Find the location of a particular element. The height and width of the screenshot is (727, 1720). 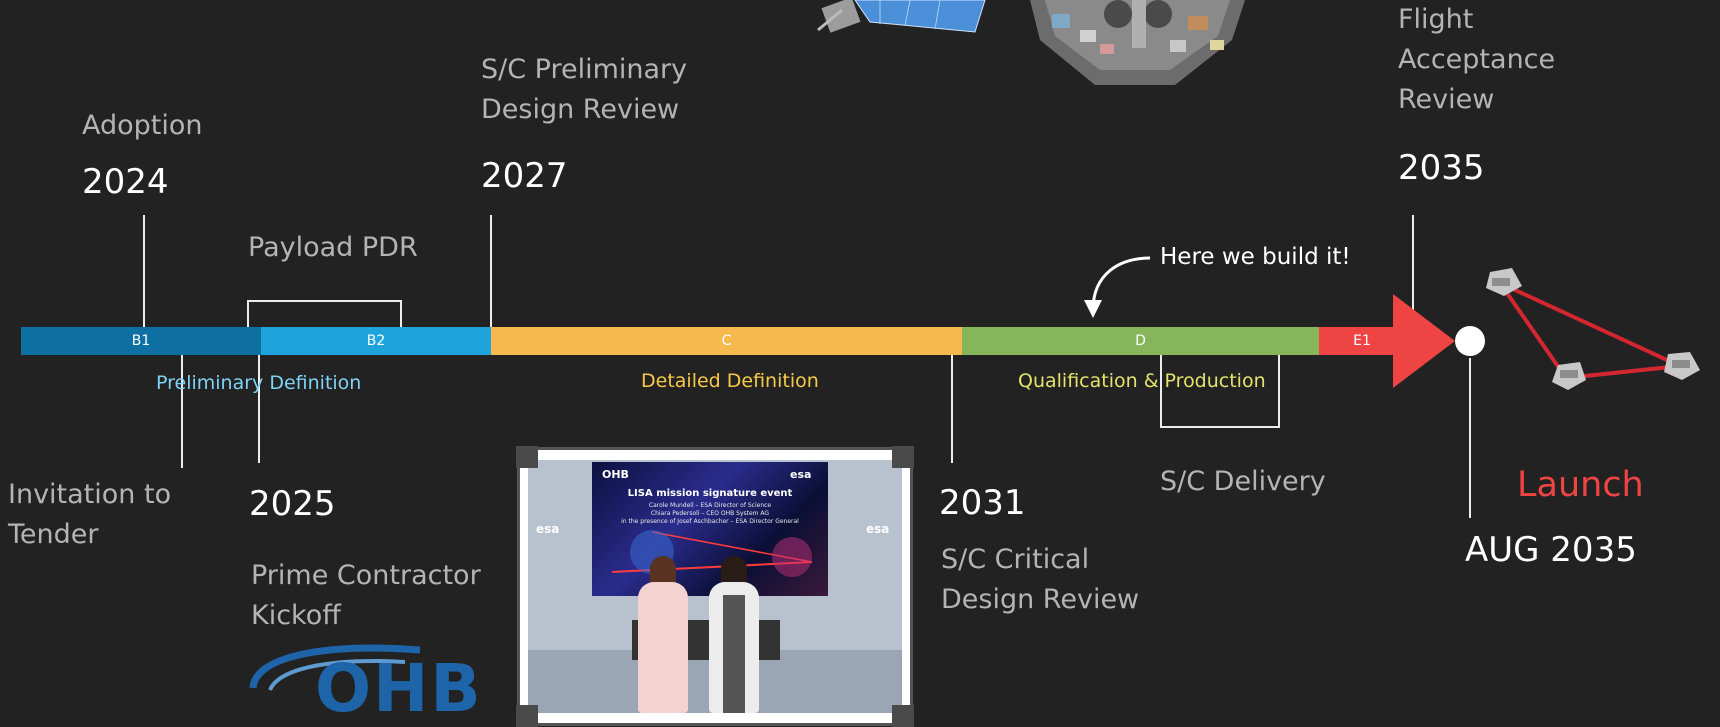

screen-line2: Chiara Pedersoli – CEO OHB System AG is located at coordinates (710, 513).